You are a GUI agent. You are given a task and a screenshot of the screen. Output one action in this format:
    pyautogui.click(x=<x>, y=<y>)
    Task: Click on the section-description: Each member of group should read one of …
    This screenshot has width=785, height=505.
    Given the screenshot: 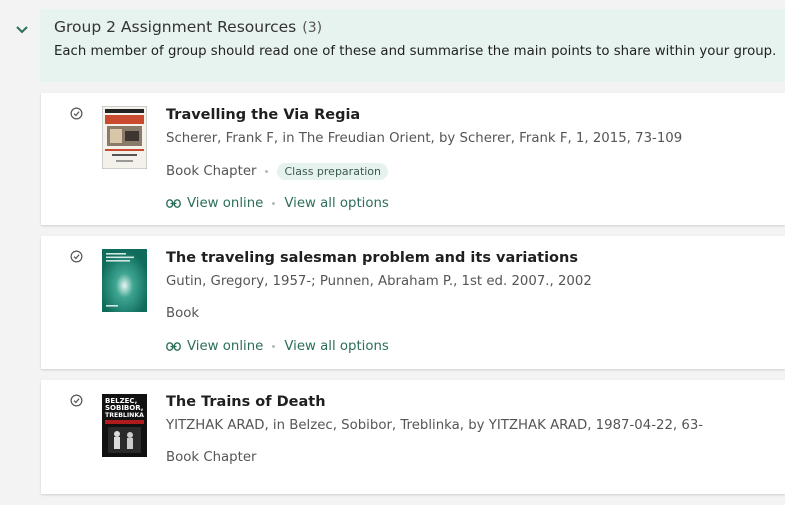 What is the action you would take?
    pyautogui.click(x=415, y=51)
    